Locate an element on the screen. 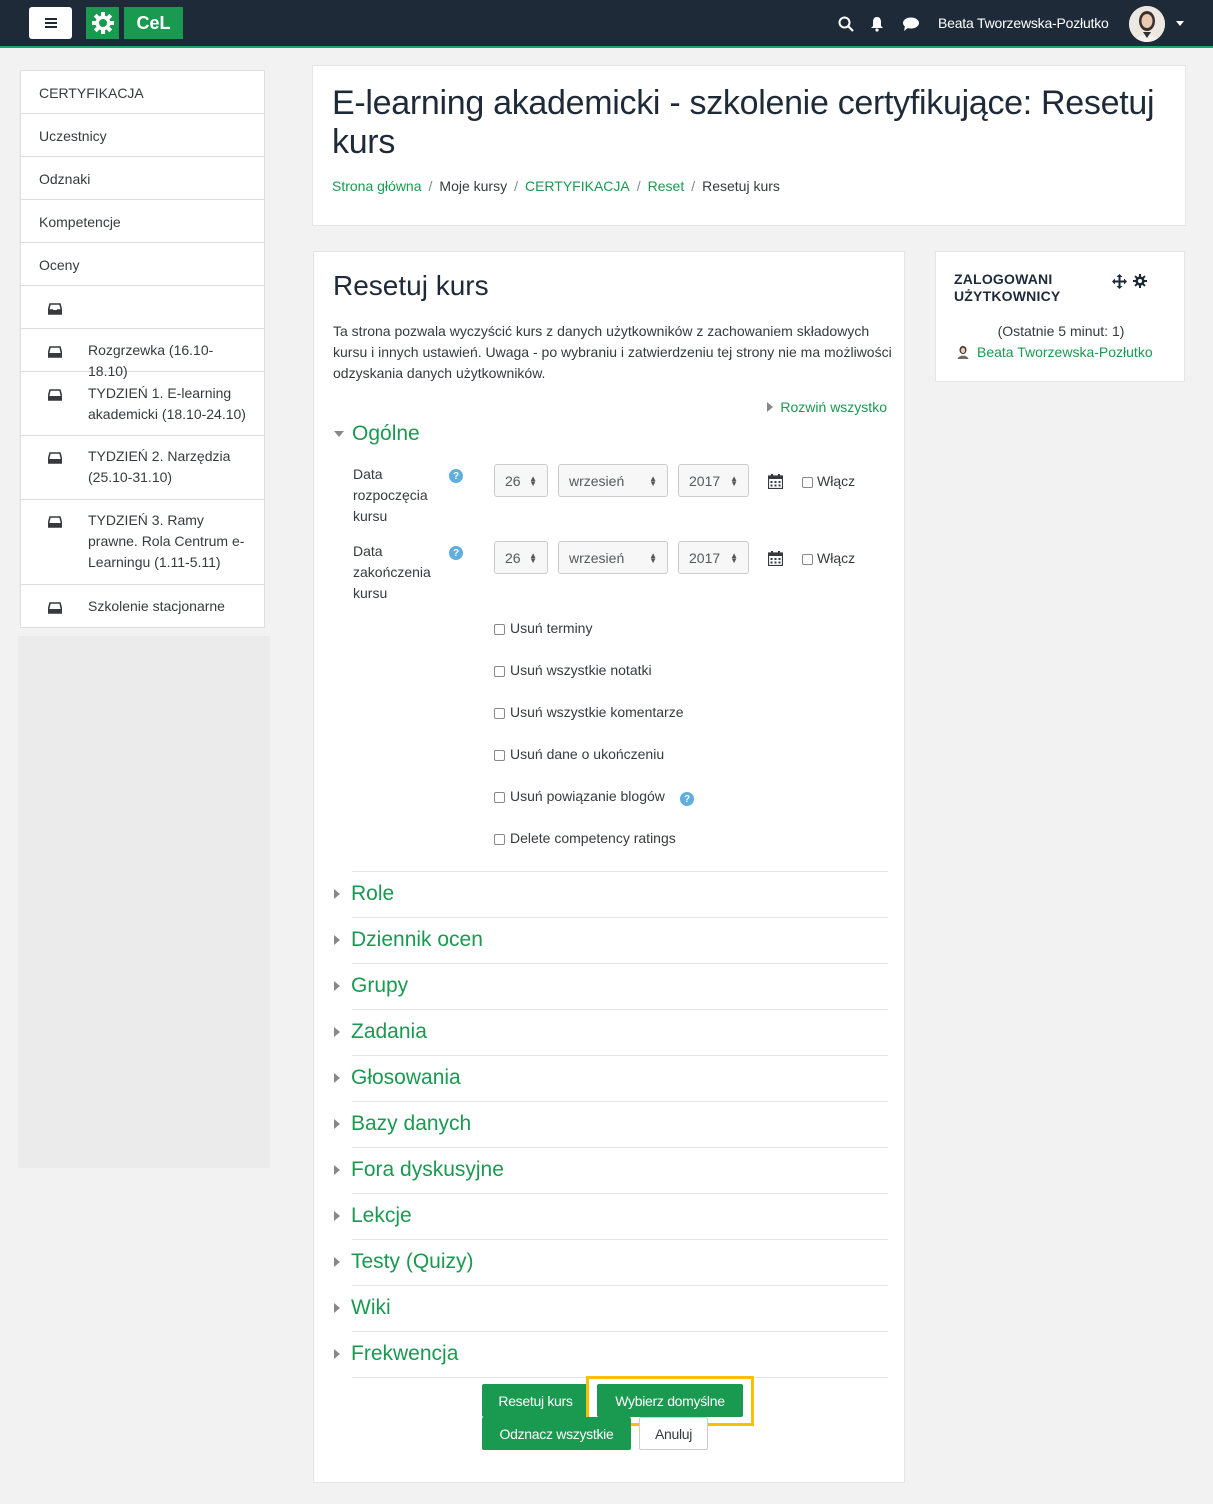  option-checkbox-delete-comments is located at coordinates (499, 713).